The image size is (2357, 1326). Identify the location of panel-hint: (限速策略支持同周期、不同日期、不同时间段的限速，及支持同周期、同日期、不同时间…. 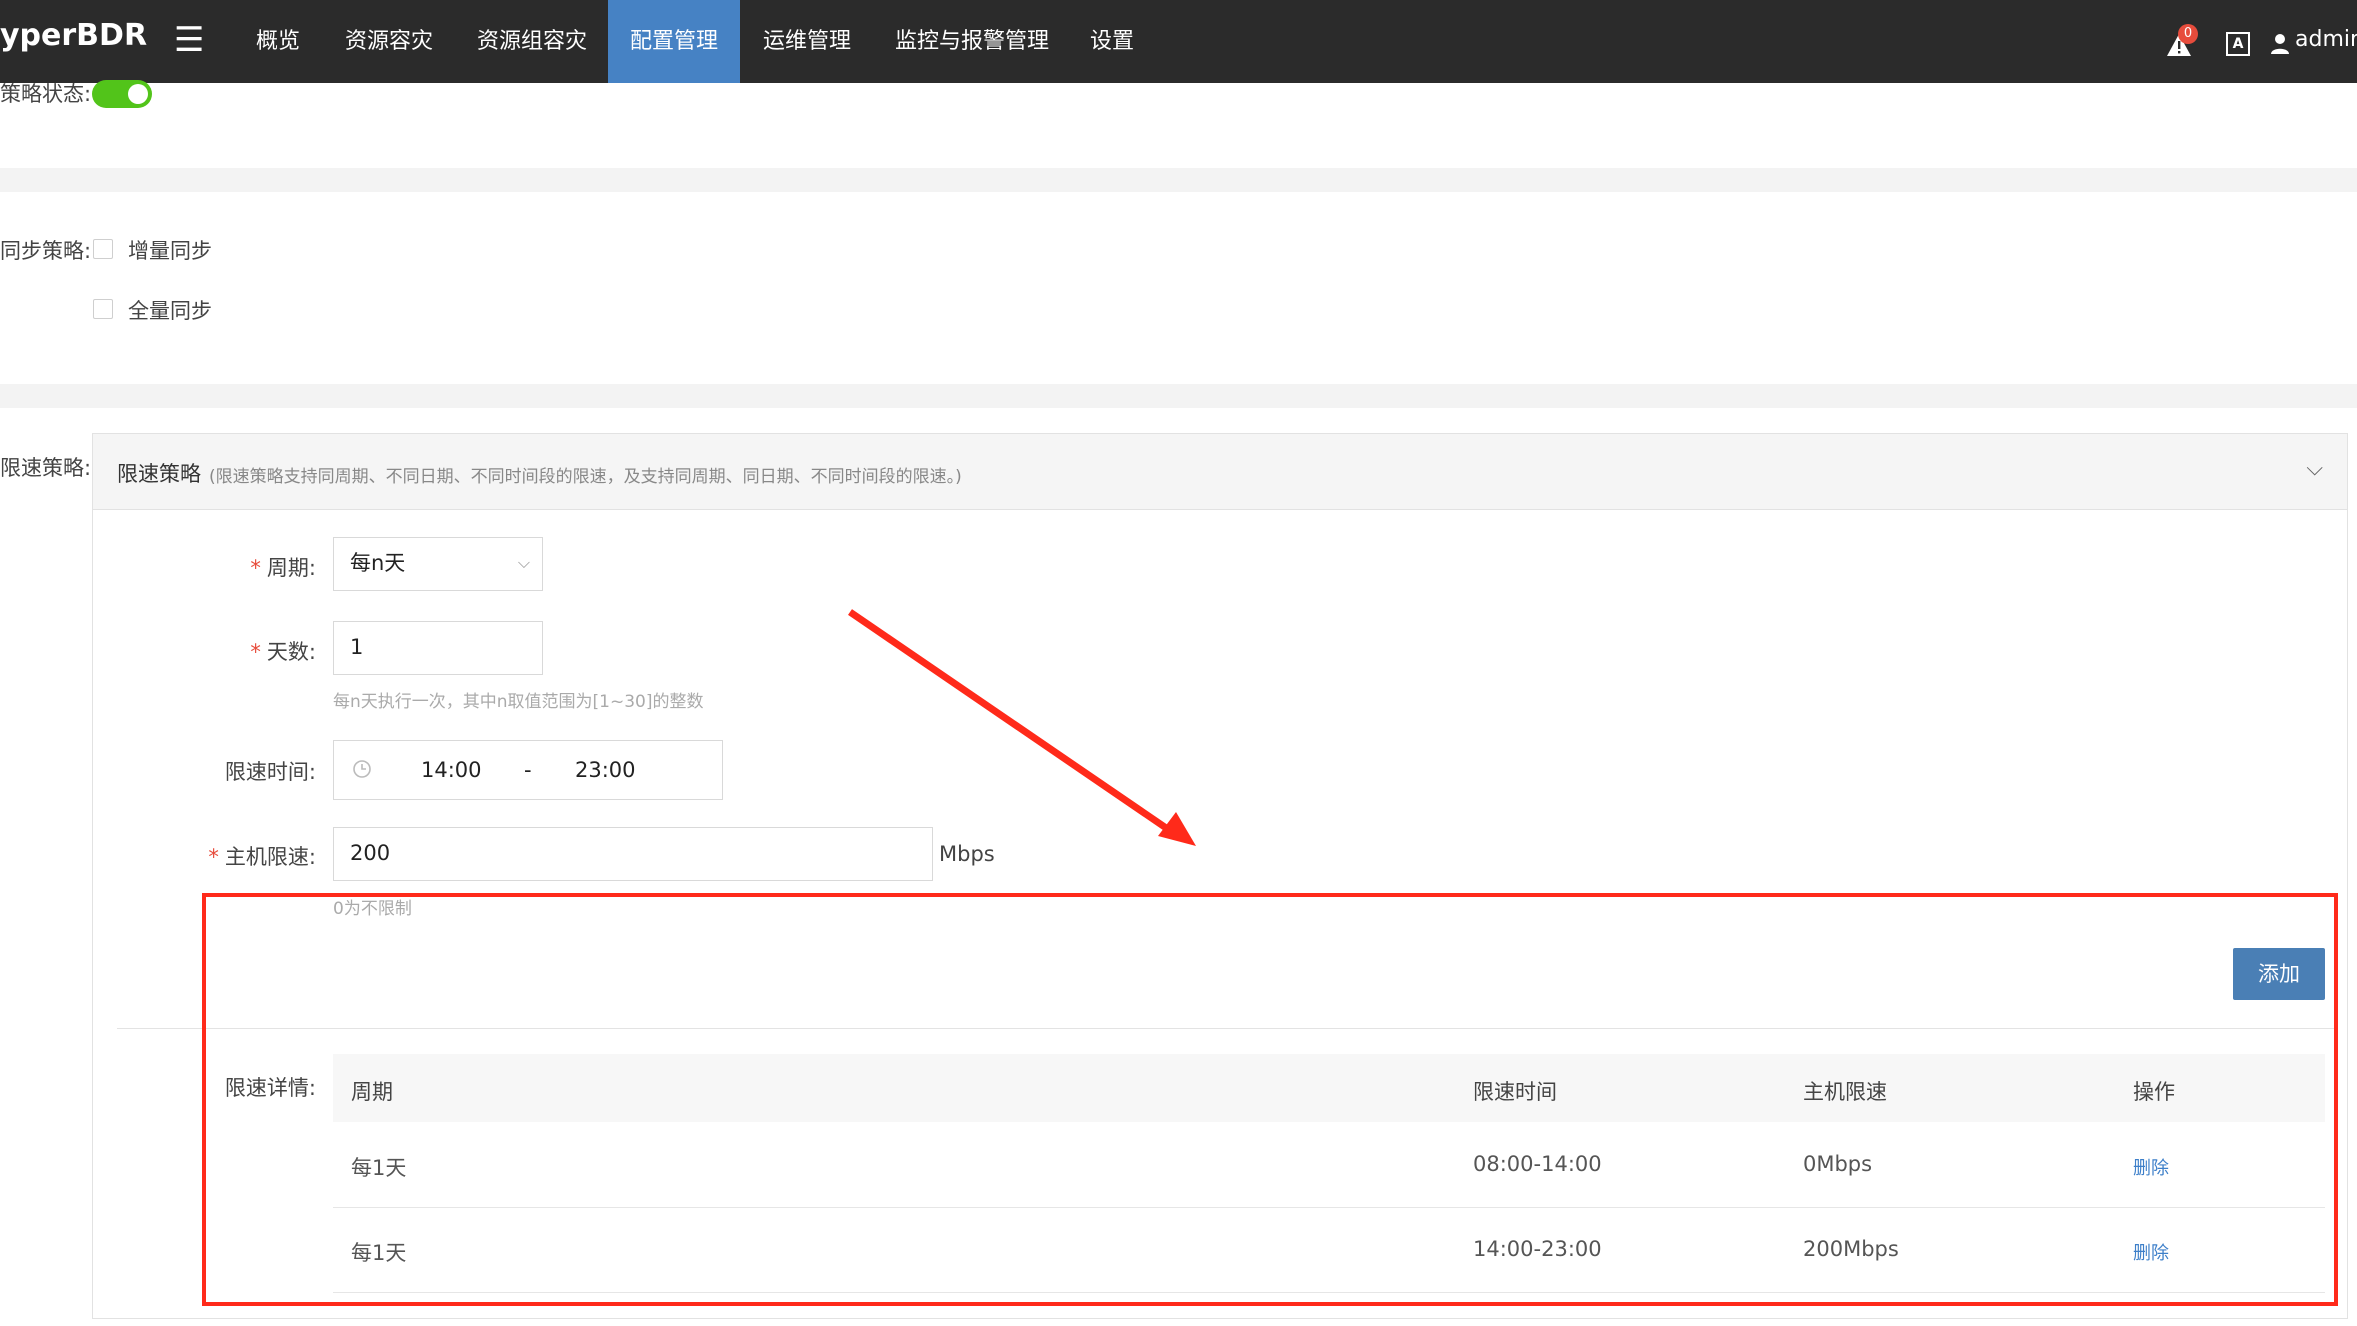
(585, 477).